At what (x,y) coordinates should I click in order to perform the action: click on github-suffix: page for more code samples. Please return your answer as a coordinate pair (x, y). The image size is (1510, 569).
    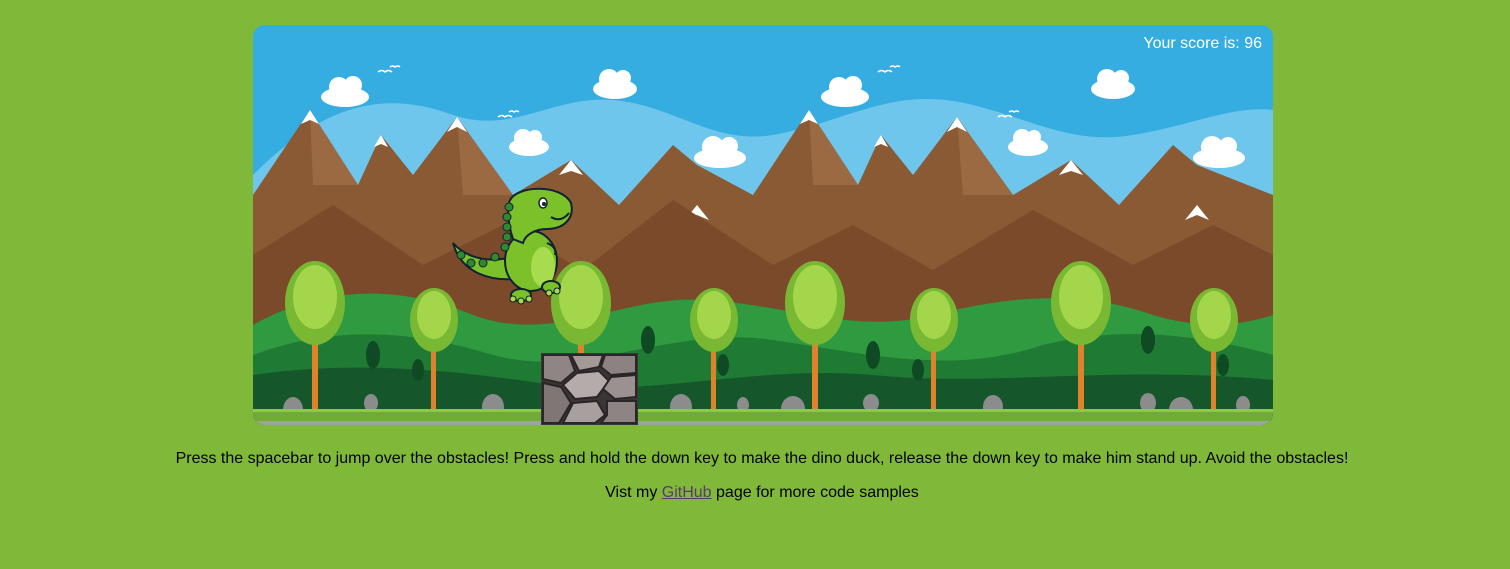
    Looking at the image, I should click on (817, 492).